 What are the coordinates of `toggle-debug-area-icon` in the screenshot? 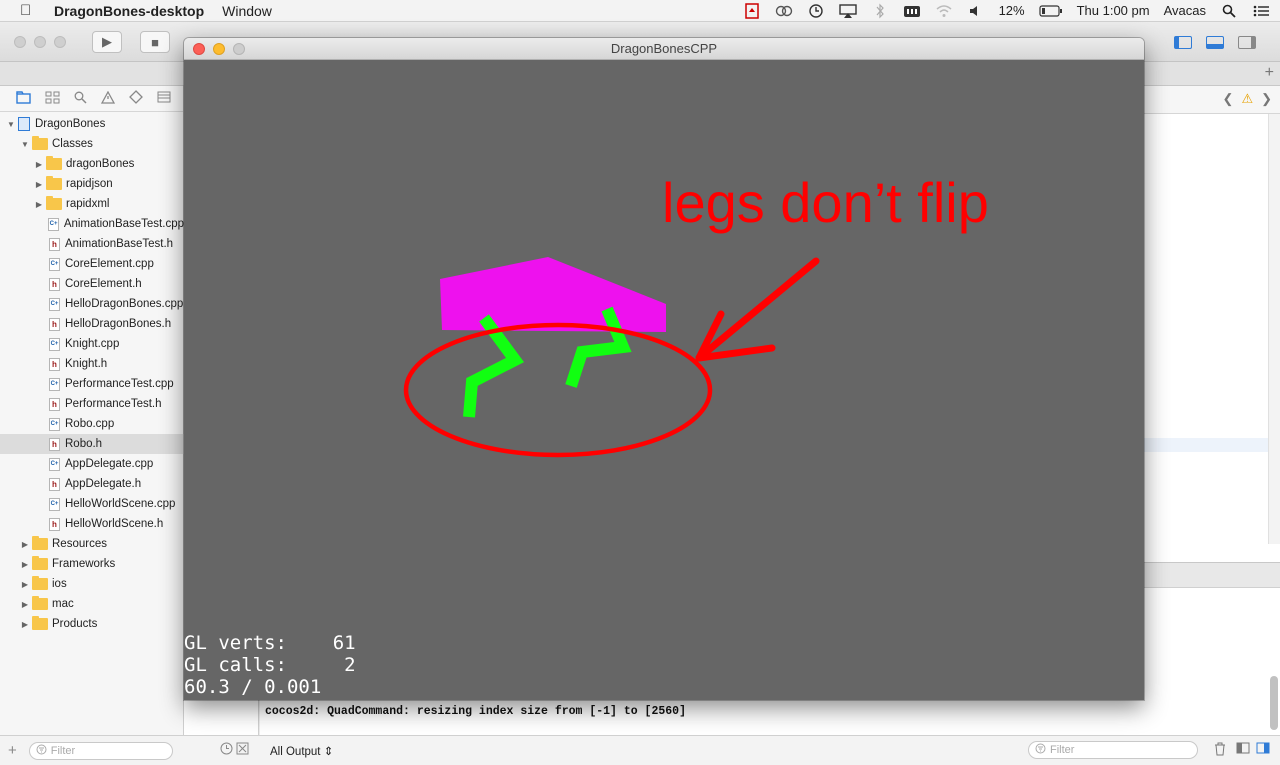 It's located at (1215, 42).